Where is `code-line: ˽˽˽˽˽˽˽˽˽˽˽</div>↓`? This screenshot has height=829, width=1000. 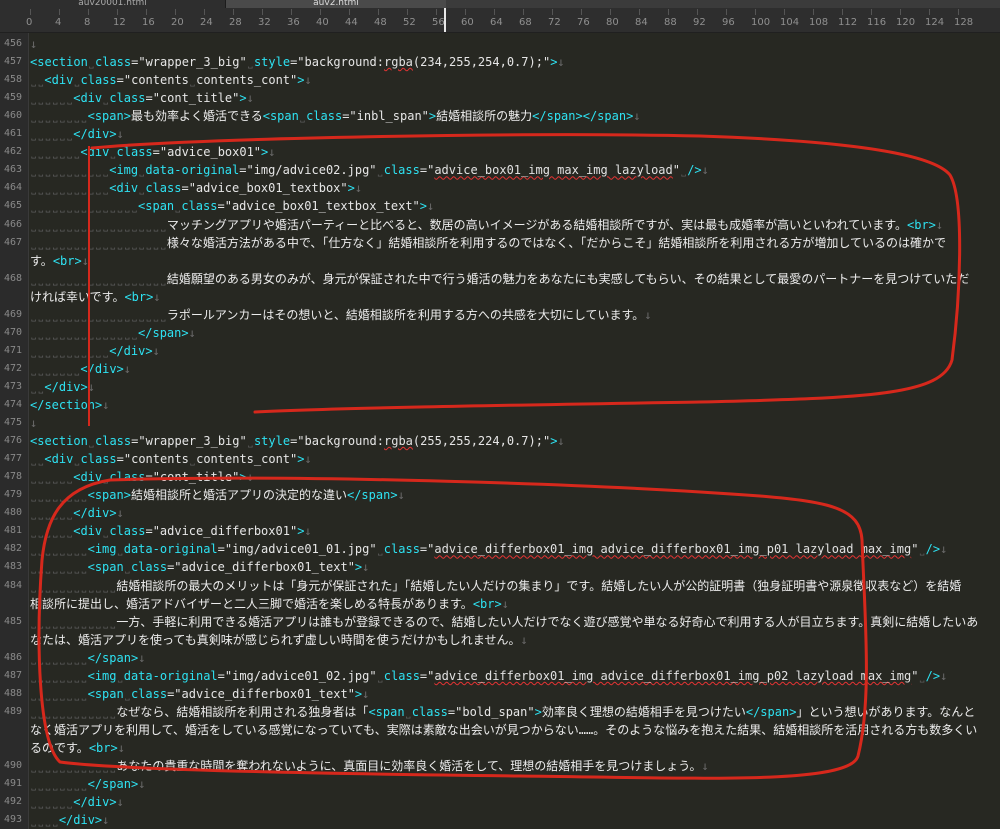 code-line: ˽˽˽˽˽˽˽˽˽˽˽</div>↓ is located at coordinates (95, 351).